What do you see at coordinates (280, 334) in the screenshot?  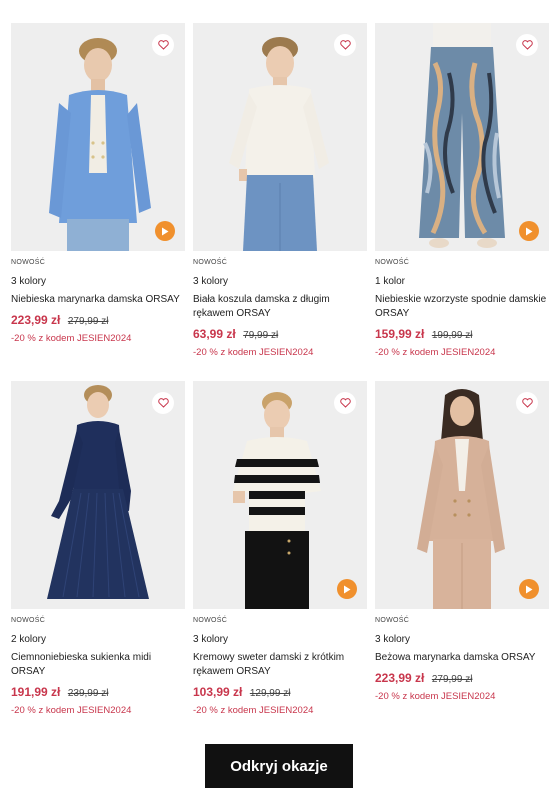 I see `price-row: 63,99 zł 79,99 zł` at bounding box center [280, 334].